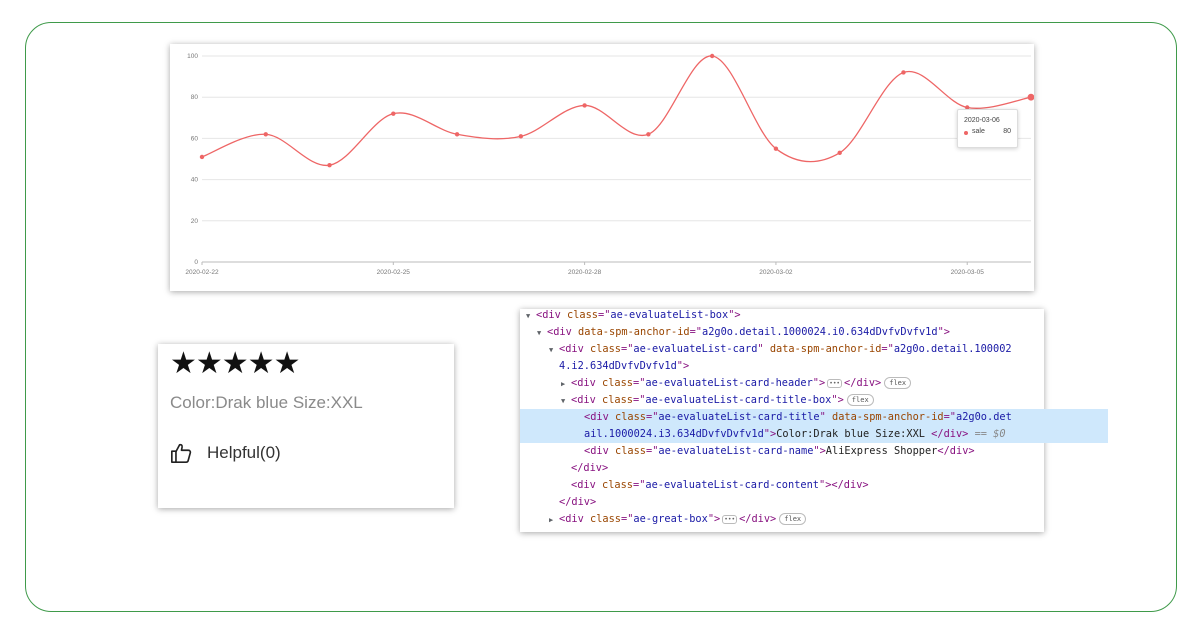 This screenshot has width=1202, height=634. Describe the element at coordinates (195, 97) in the screenshot. I see `y-tick-label: 80` at that location.